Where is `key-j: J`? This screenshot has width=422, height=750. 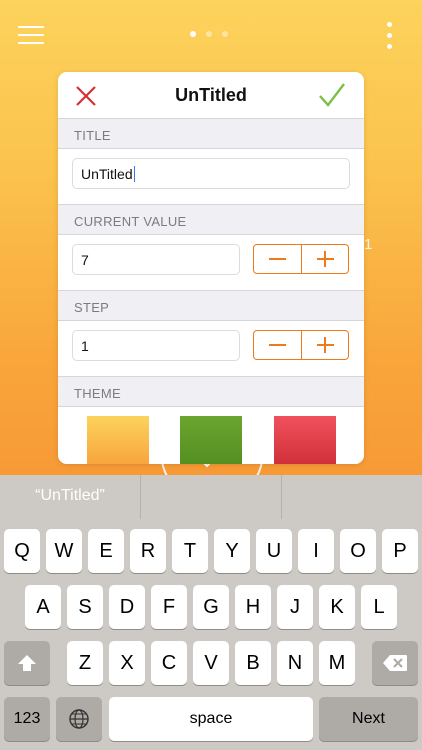
key-j: J is located at coordinates (295, 607).